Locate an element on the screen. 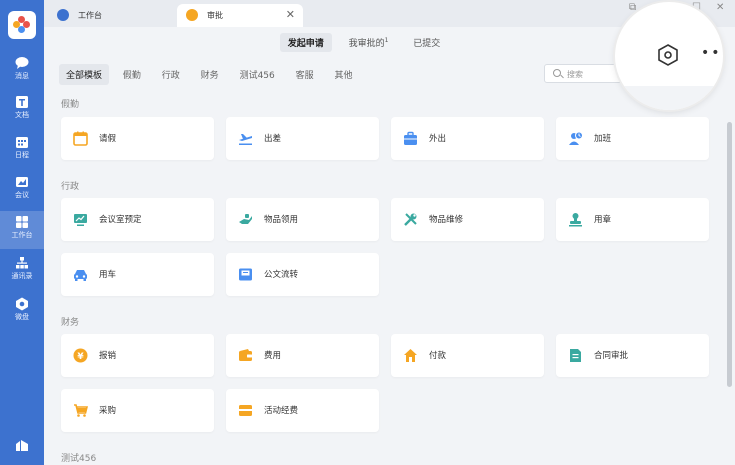 Image resolution: width=735 pixels, height=465 pixels. template-card-doc-flow: 公文流转 is located at coordinates (302, 274).